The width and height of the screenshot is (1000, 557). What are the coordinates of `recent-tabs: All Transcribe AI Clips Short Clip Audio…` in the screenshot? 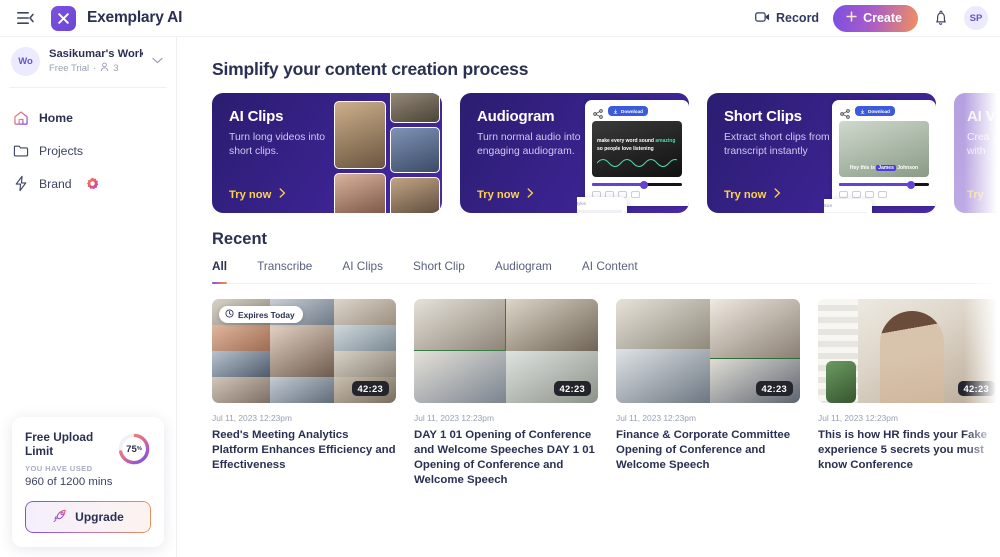 It's located at (606, 271).